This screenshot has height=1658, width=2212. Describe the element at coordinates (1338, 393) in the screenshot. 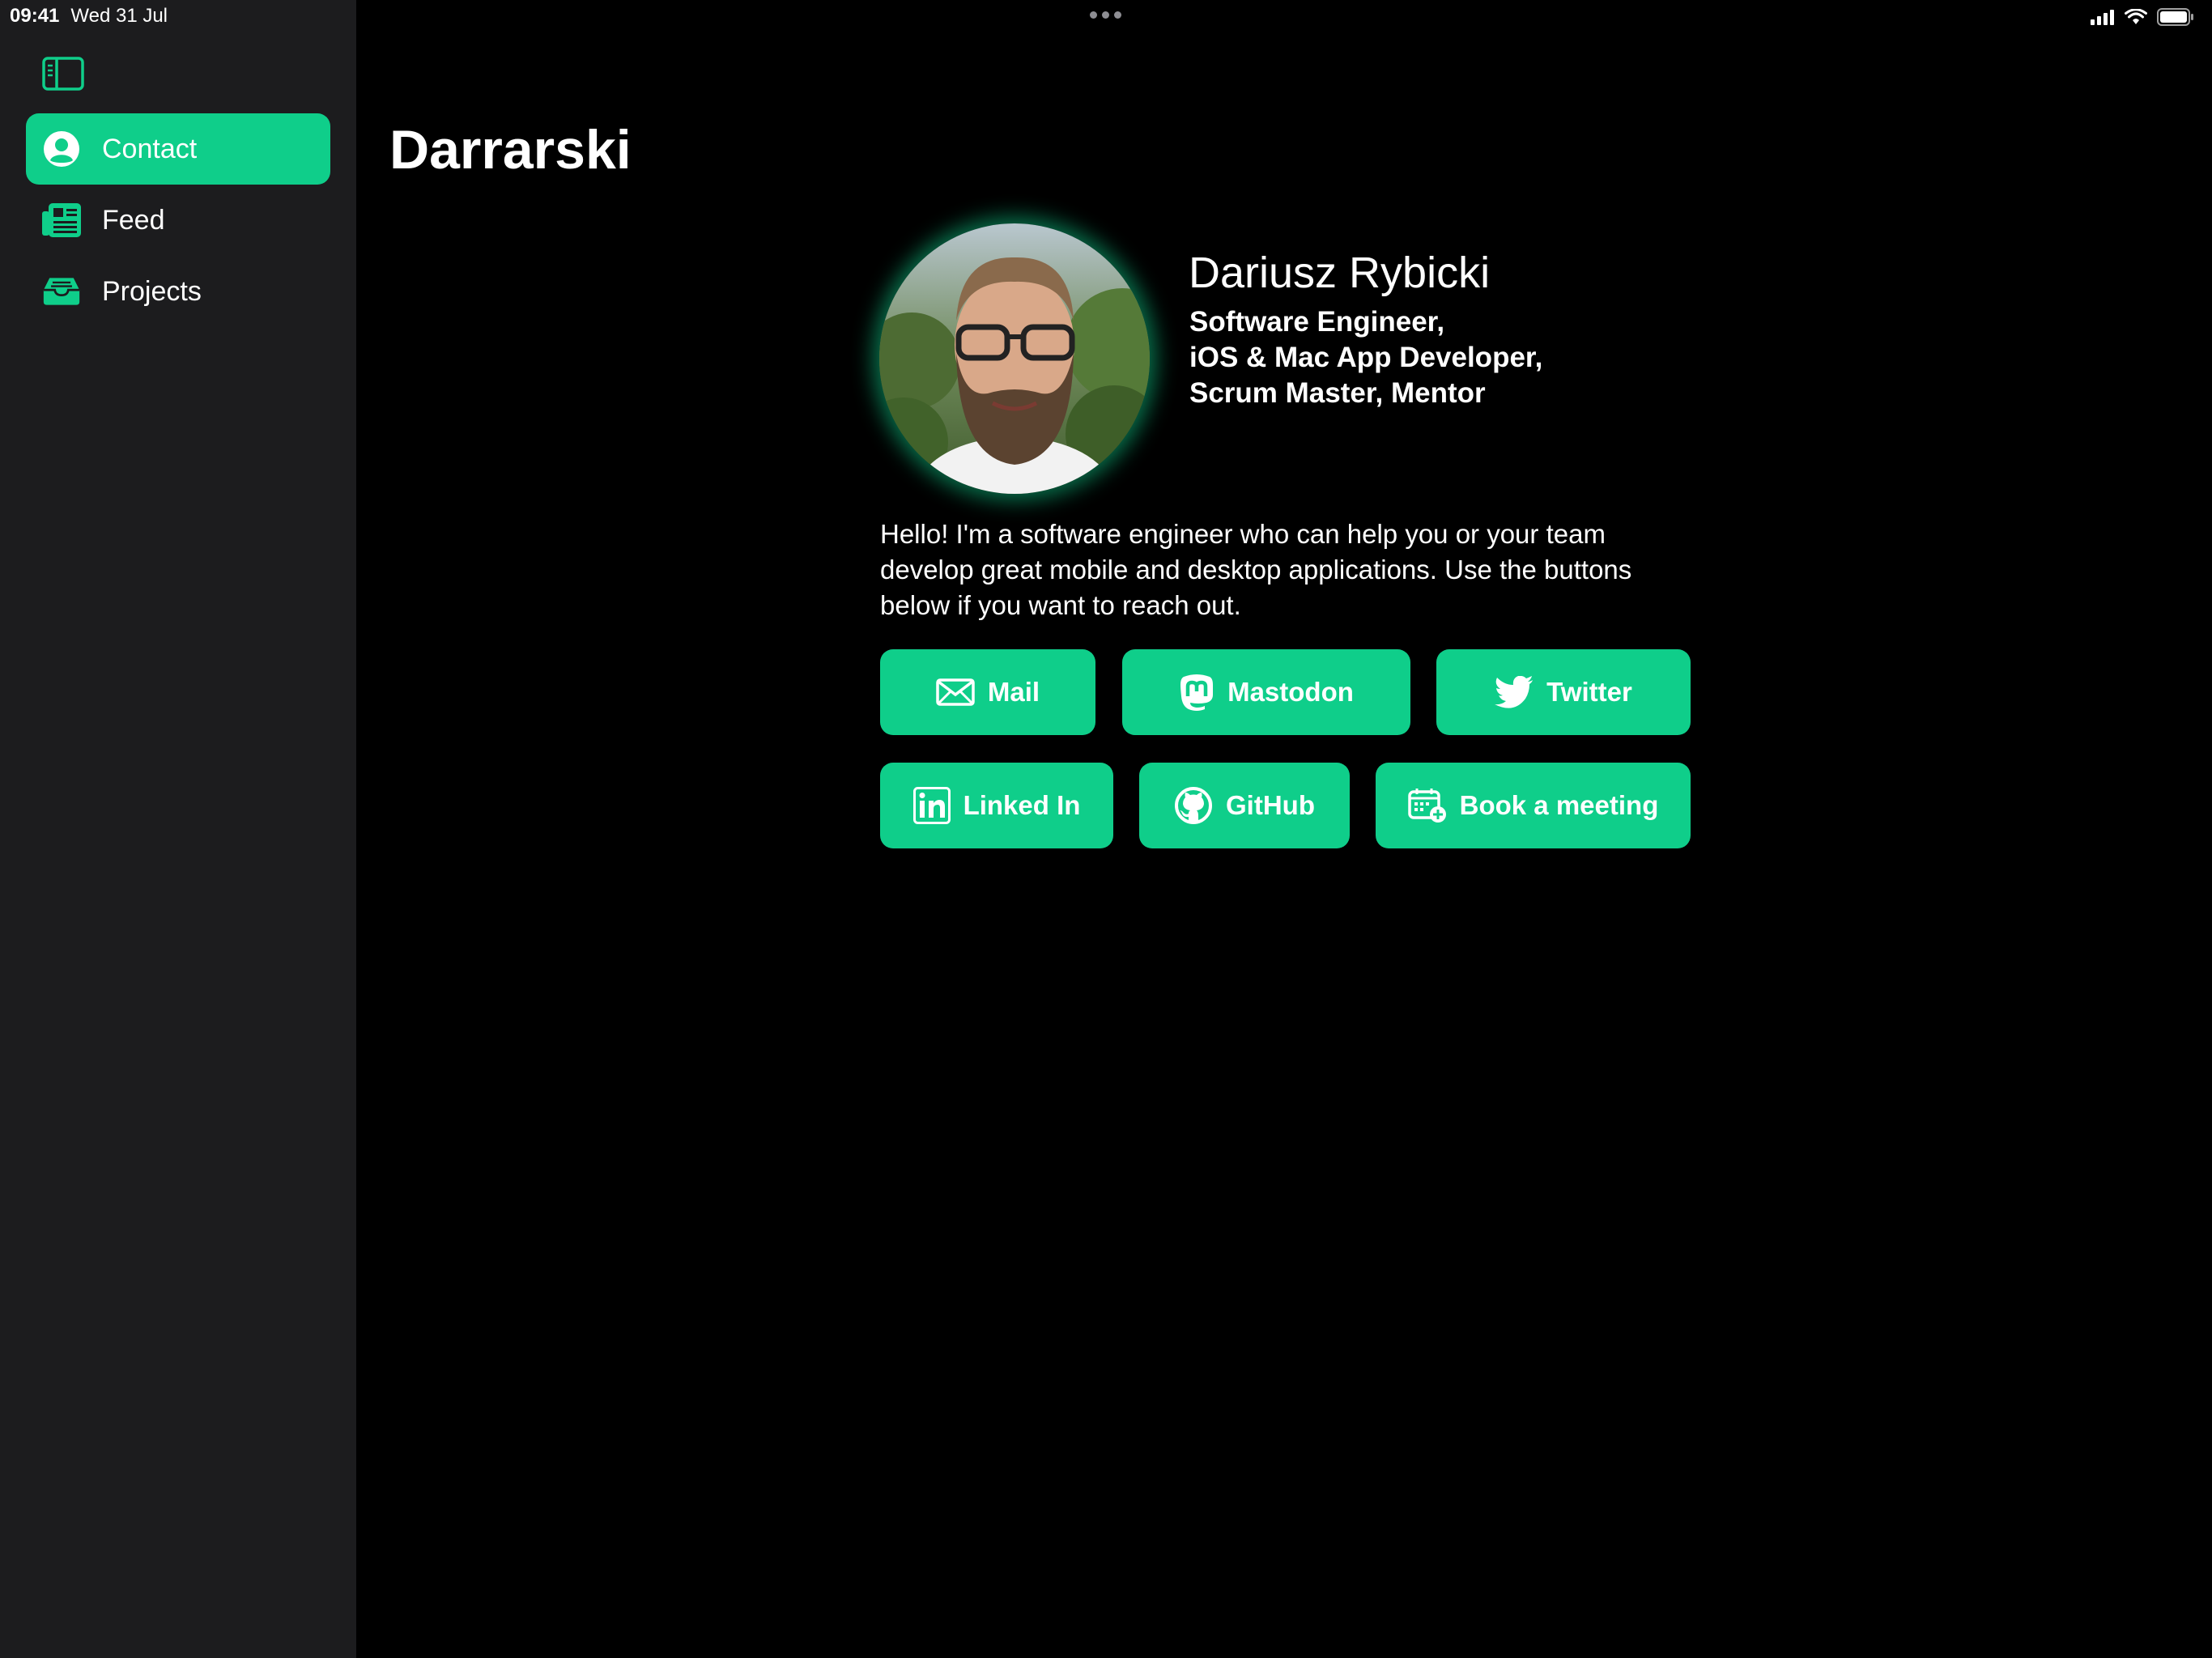

I see `profile-role: Scrum Master, Mentor` at that location.